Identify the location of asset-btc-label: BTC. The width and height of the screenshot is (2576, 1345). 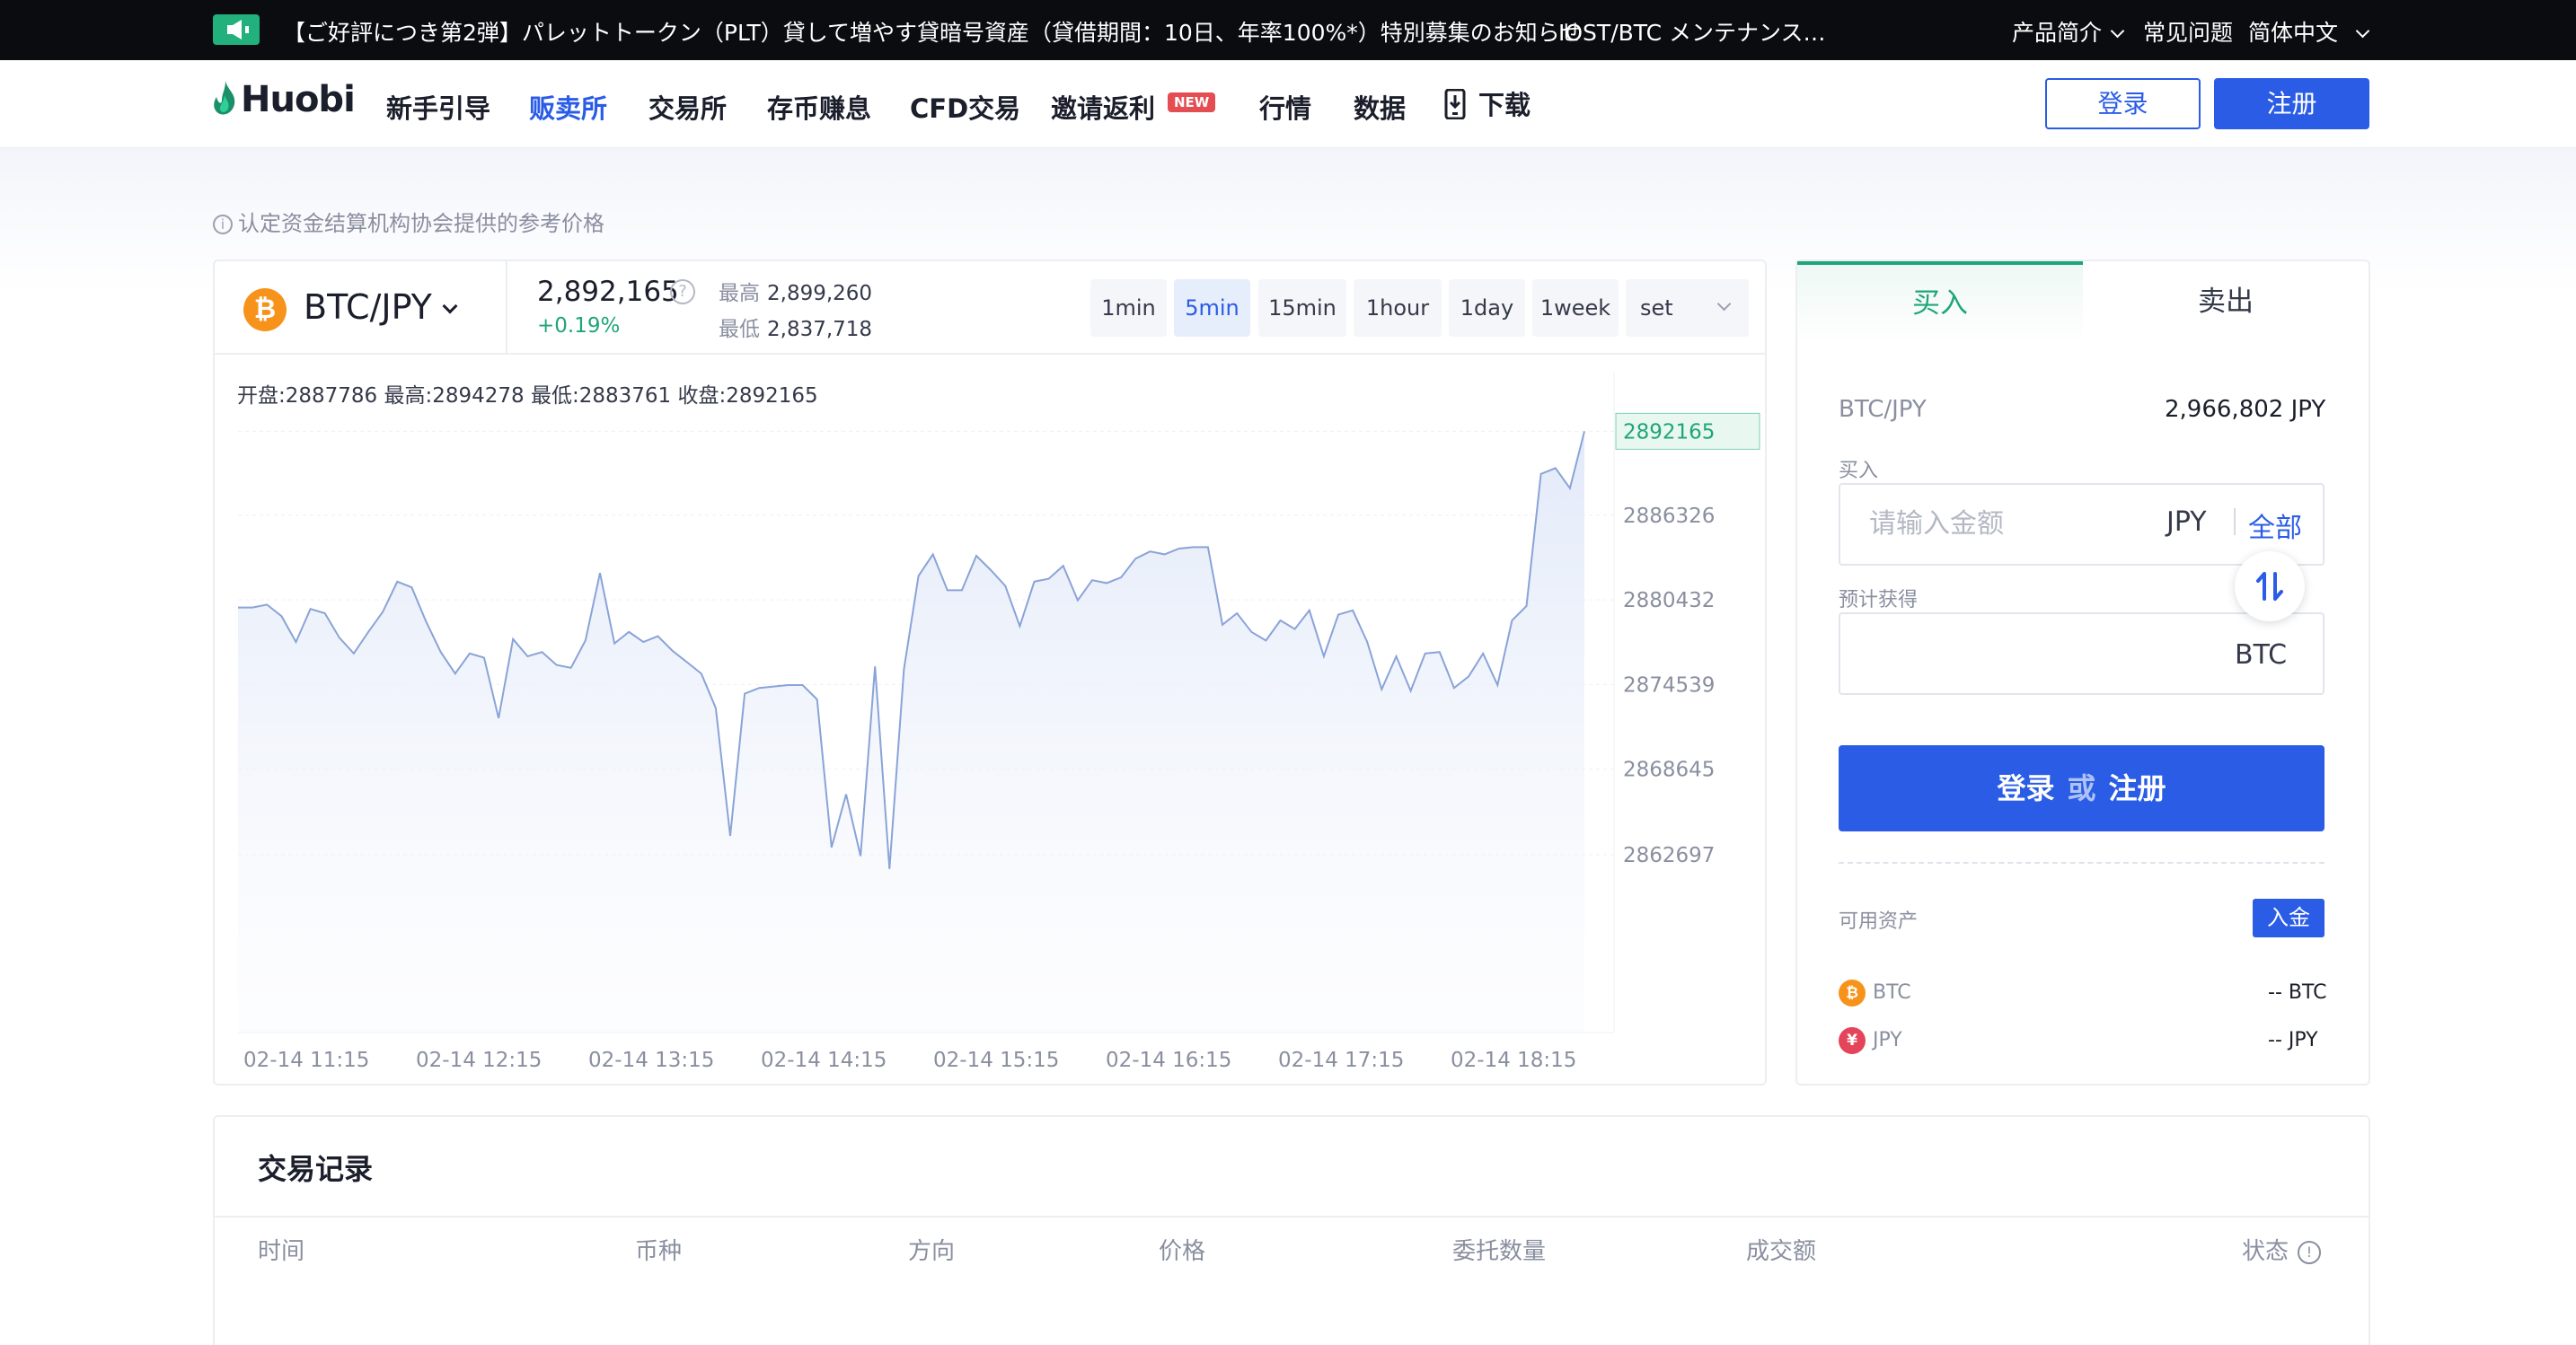
(1892, 992).